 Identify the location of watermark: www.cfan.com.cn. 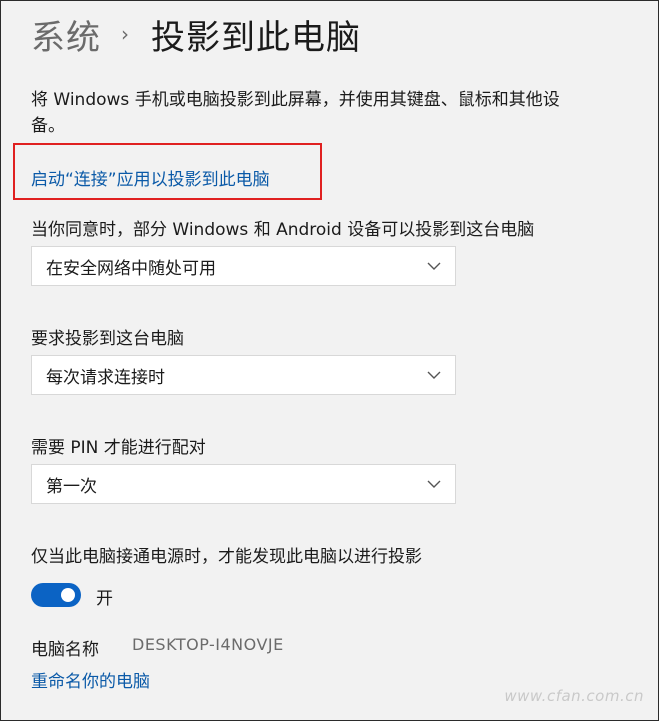
(574, 696).